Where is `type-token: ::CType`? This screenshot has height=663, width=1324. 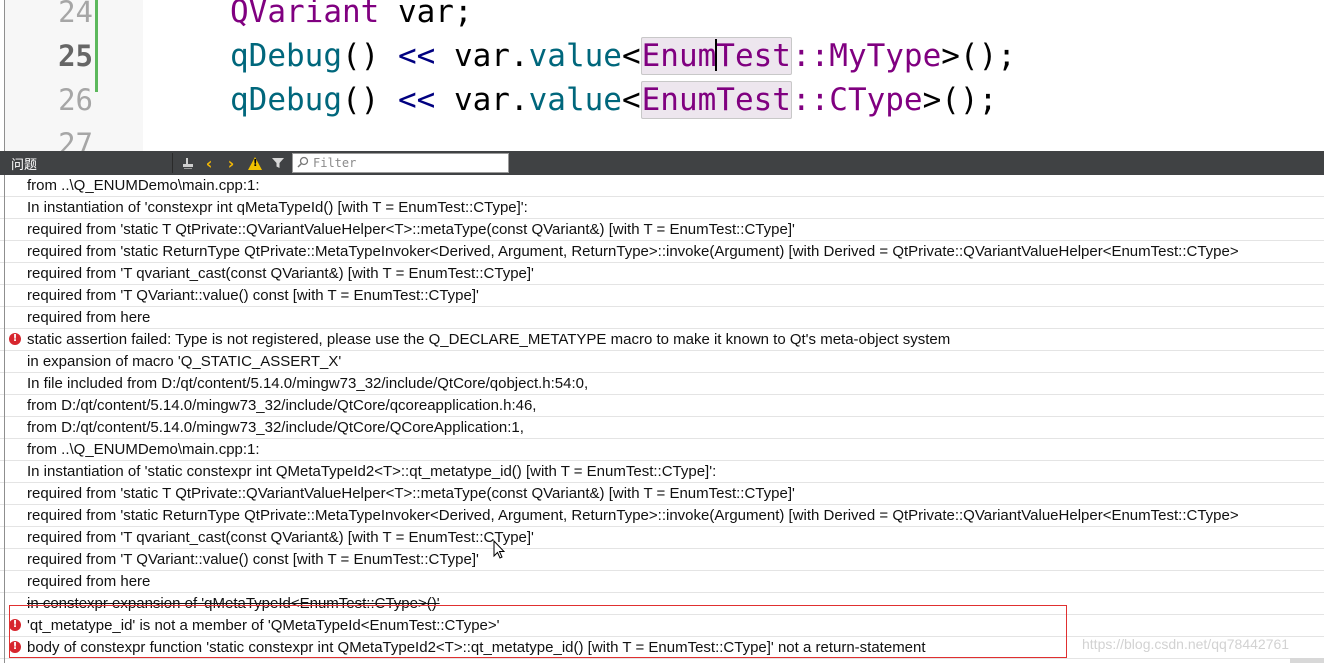 type-token: ::CType is located at coordinates (857, 100).